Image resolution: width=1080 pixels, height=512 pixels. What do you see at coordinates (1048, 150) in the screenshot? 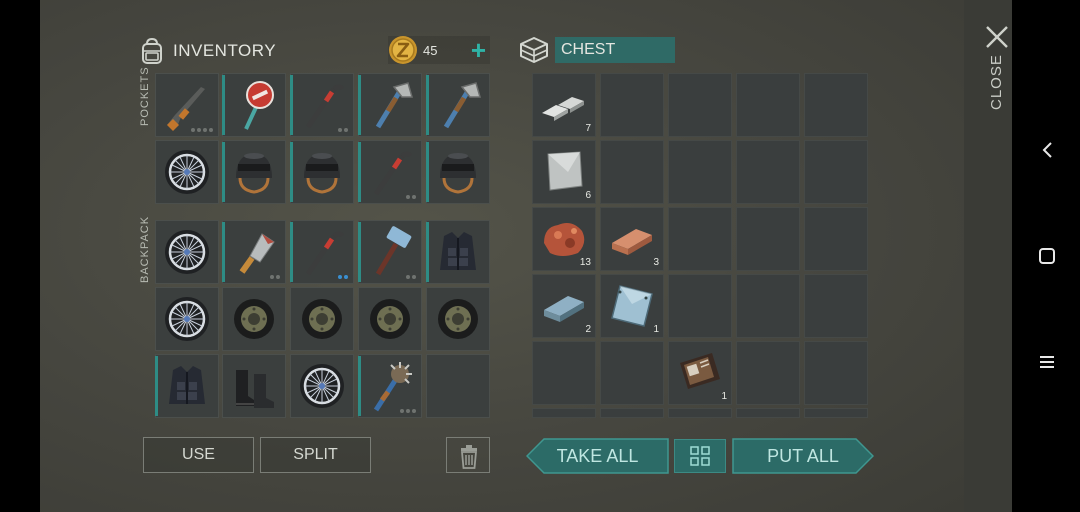
I see `back-nav-icon` at bounding box center [1048, 150].